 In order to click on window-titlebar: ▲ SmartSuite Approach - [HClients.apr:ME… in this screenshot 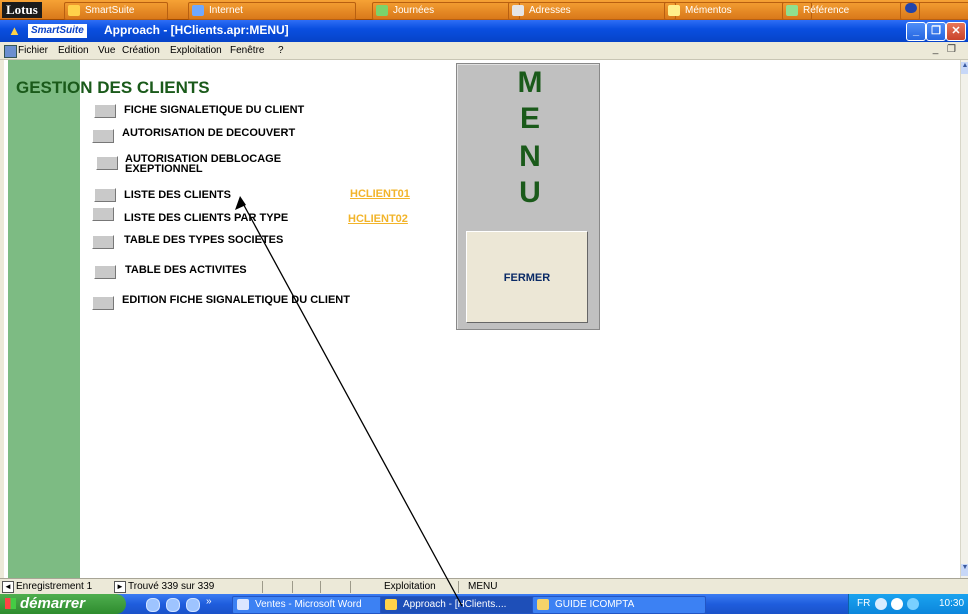, I will do `click(484, 31)`.